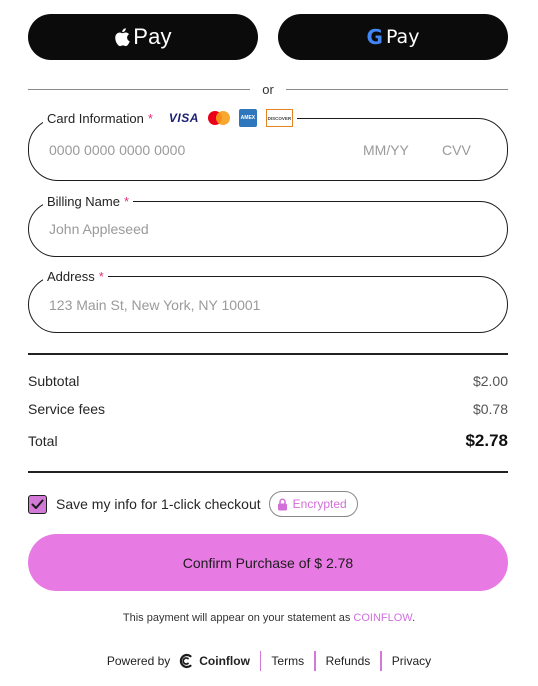  What do you see at coordinates (199, 149) in the screenshot?
I see `card-number-input` at bounding box center [199, 149].